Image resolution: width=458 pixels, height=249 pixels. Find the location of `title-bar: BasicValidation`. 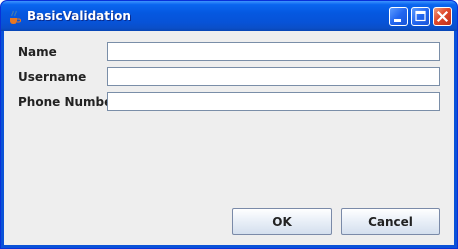

title-bar: BasicValidation is located at coordinates (229, 16).